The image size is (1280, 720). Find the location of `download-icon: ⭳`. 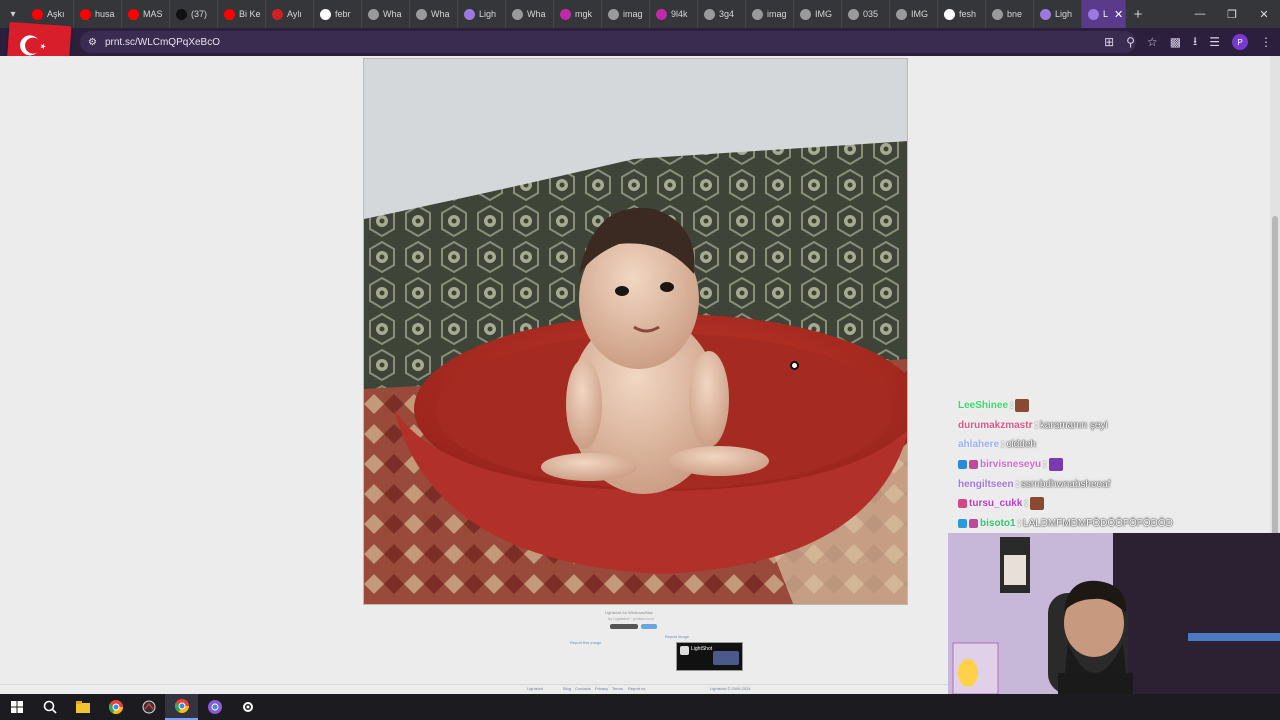

download-icon: ⭳ is located at coordinates (1195, 42).